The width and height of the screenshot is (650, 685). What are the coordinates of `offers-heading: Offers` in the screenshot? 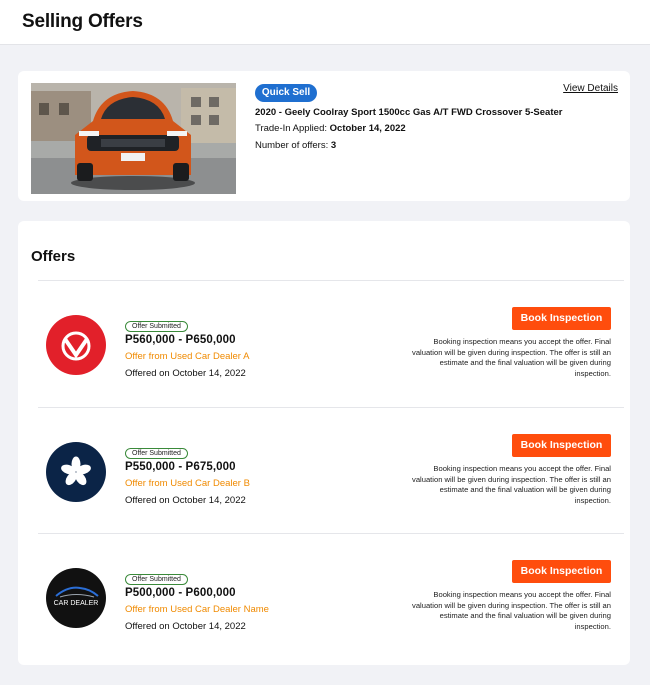 It's located at (53, 256).